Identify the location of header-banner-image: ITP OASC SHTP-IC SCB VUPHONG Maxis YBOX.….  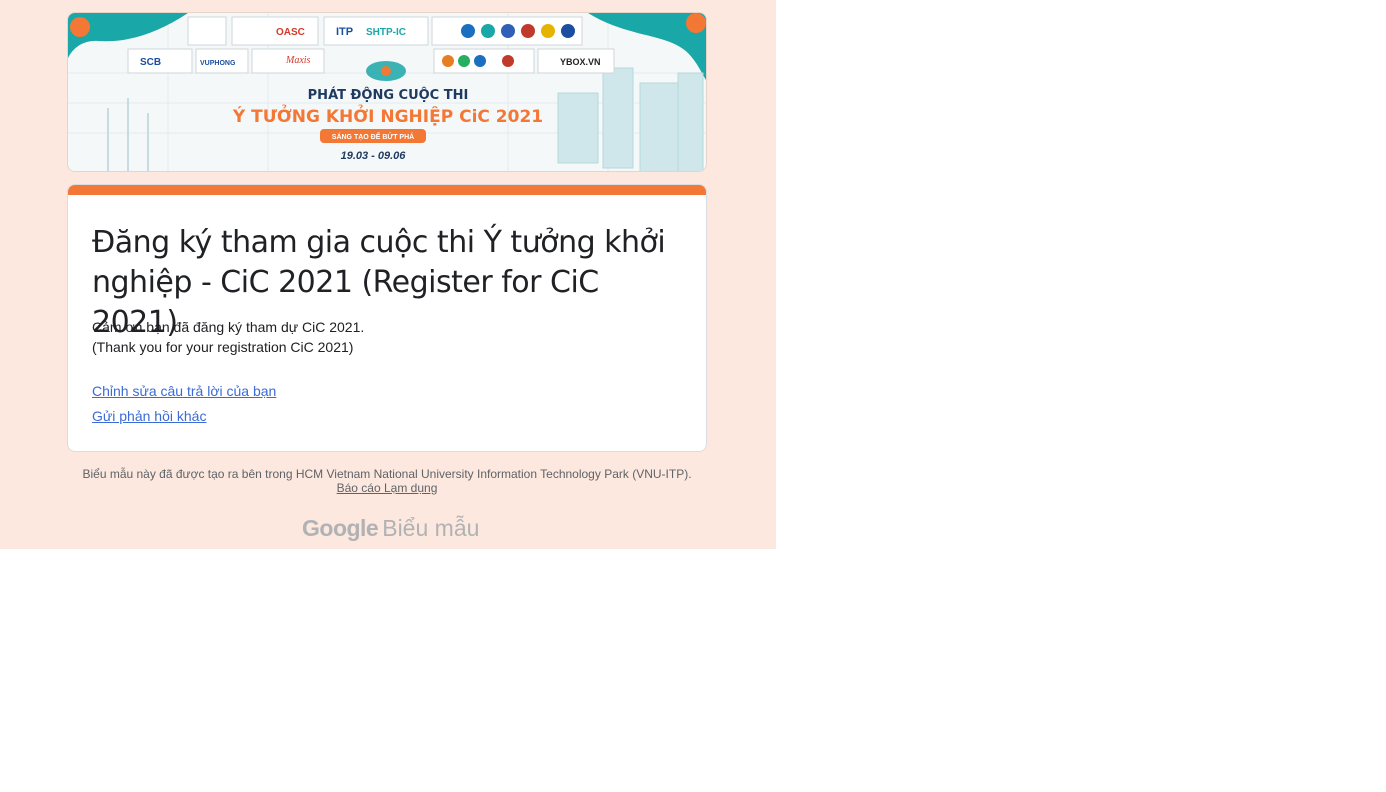
(387, 92).